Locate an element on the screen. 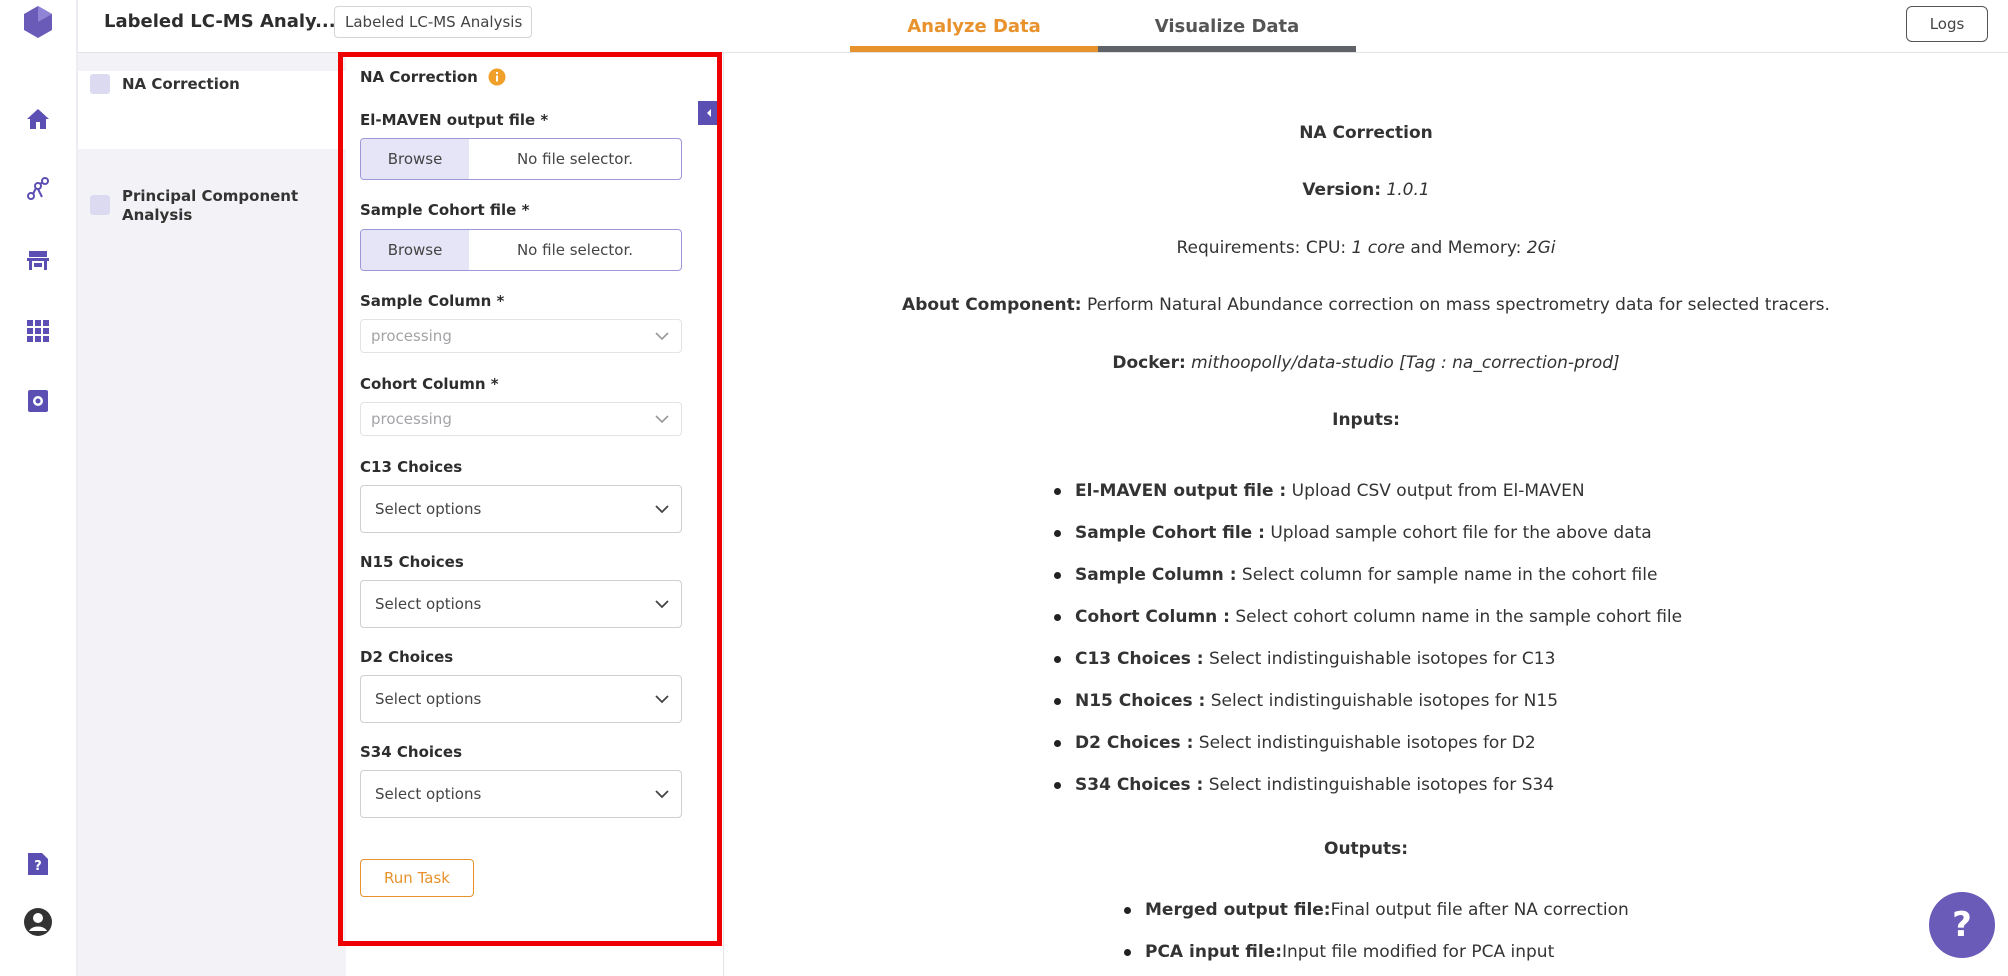 The width and height of the screenshot is (2008, 976). chevron-left-icon is located at coordinates (709, 113).